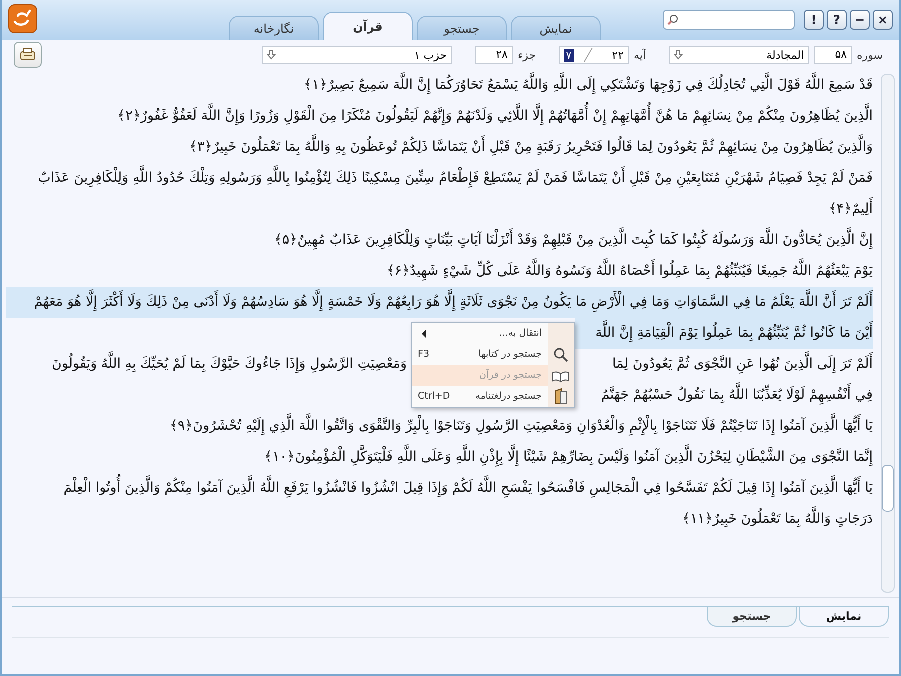  Describe the element at coordinates (888, 488) in the screenshot. I see `scroll-thumb` at that location.